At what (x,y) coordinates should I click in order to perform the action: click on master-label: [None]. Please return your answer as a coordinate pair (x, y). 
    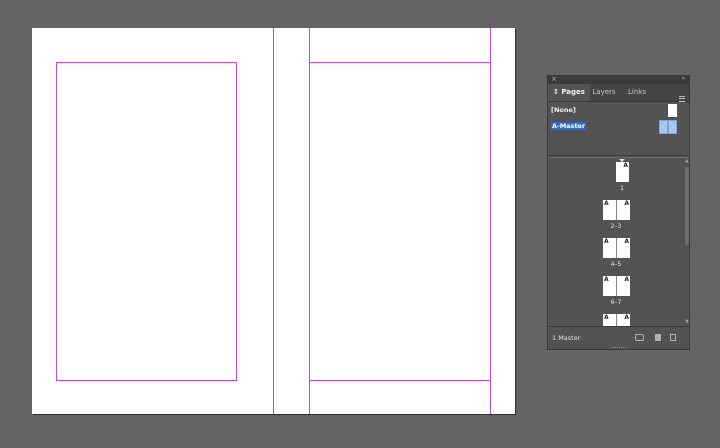
    Looking at the image, I should click on (563, 110).